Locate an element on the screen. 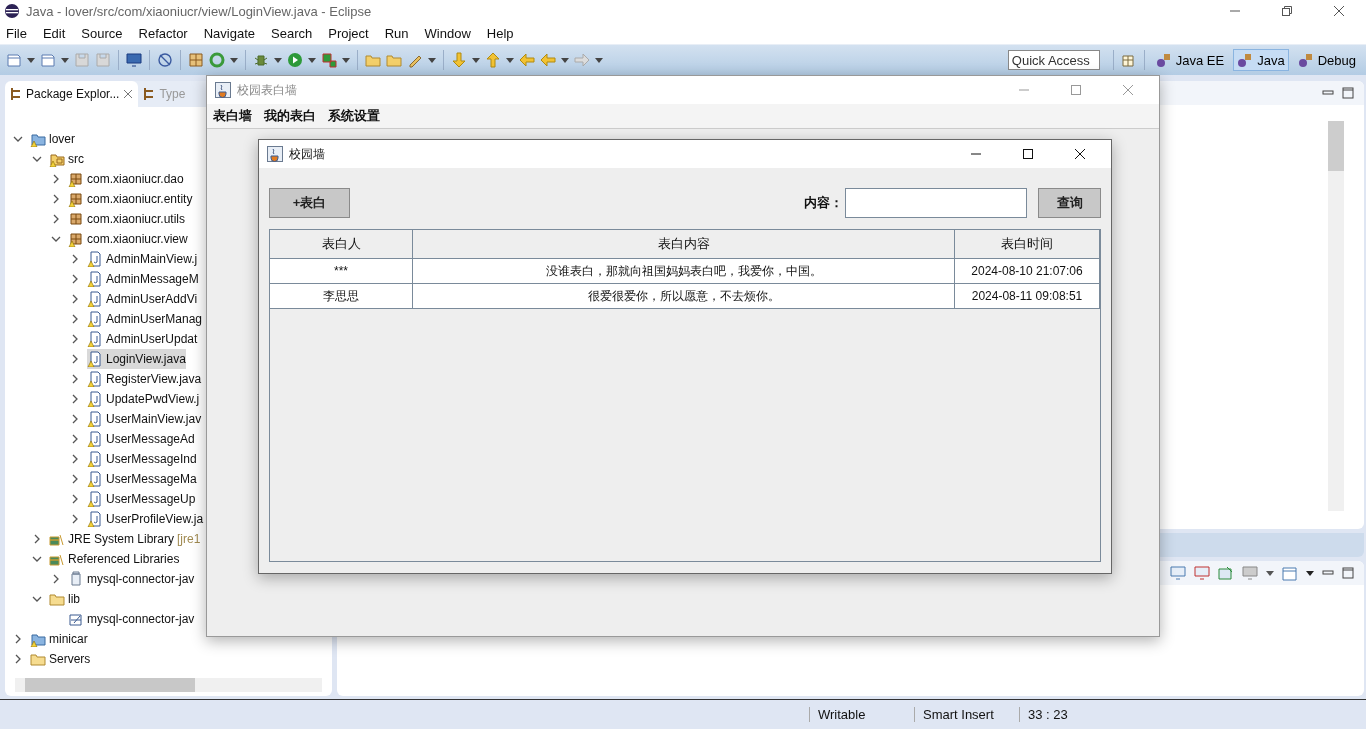 The height and width of the screenshot is (729, 1366). tree-item: RegisterView.java is located at coordinates (144, 379).